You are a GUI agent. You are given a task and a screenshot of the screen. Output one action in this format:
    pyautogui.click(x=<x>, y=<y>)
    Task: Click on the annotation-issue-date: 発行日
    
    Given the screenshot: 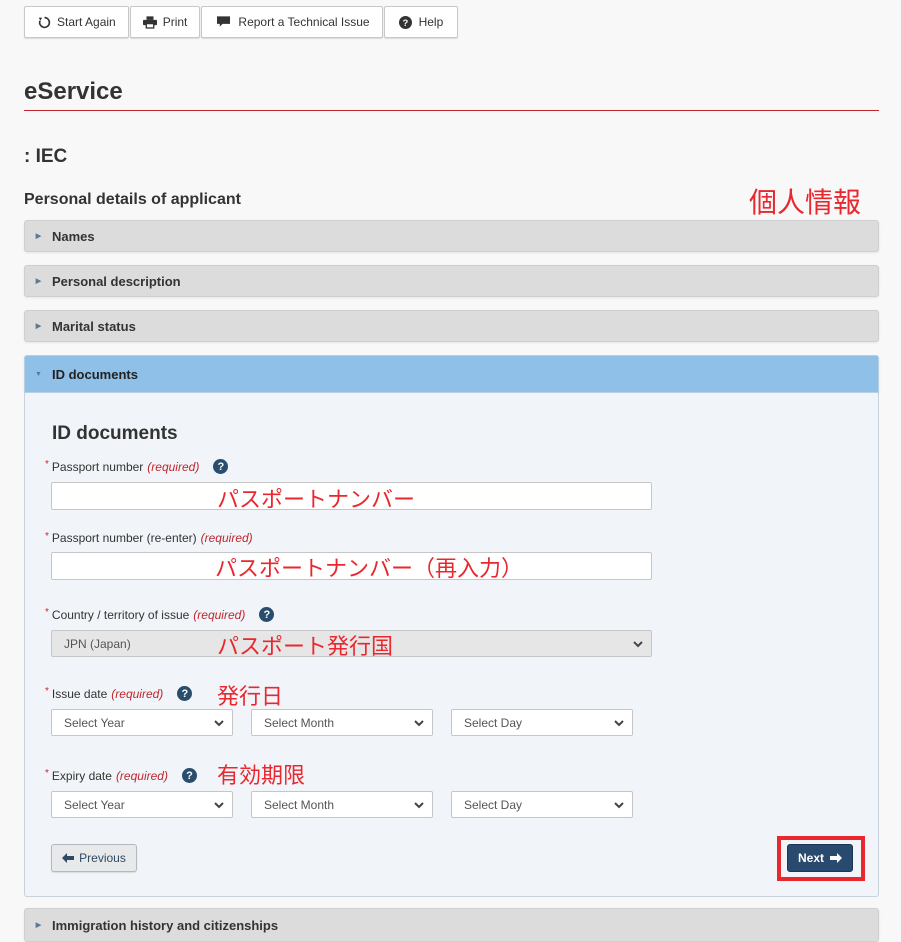 What is the action you would take?
    pyautogui.click(x=250, y=697)
    